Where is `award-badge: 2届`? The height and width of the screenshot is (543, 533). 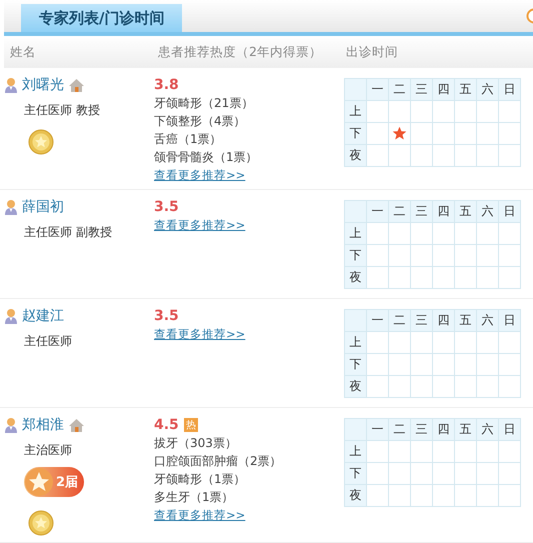
award-badge: 2届 is located at coordinates (54, 482).